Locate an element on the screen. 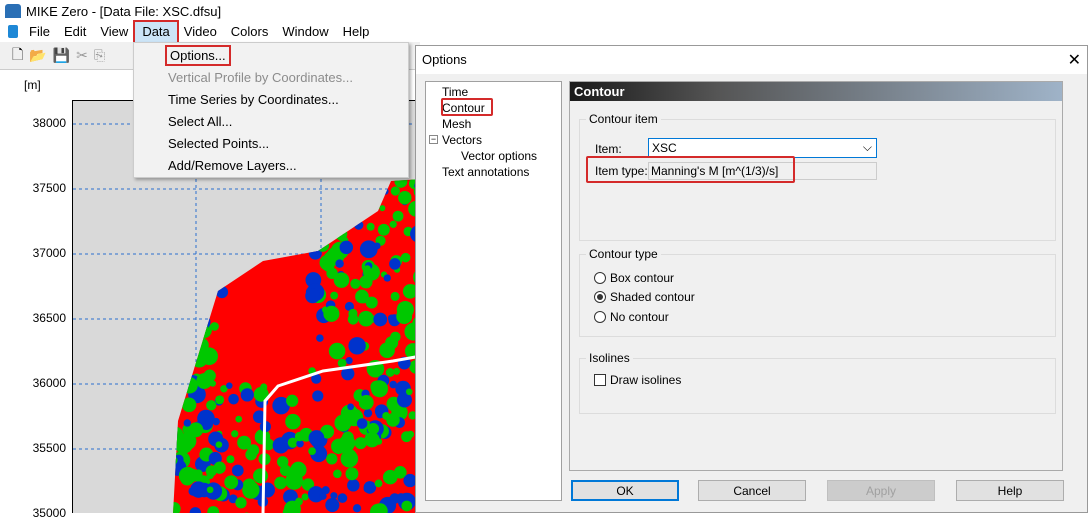 Image resolution: width=1088 pixels, height=520 pixels. menu-colors: Colors is located at coordinates (250, 32).